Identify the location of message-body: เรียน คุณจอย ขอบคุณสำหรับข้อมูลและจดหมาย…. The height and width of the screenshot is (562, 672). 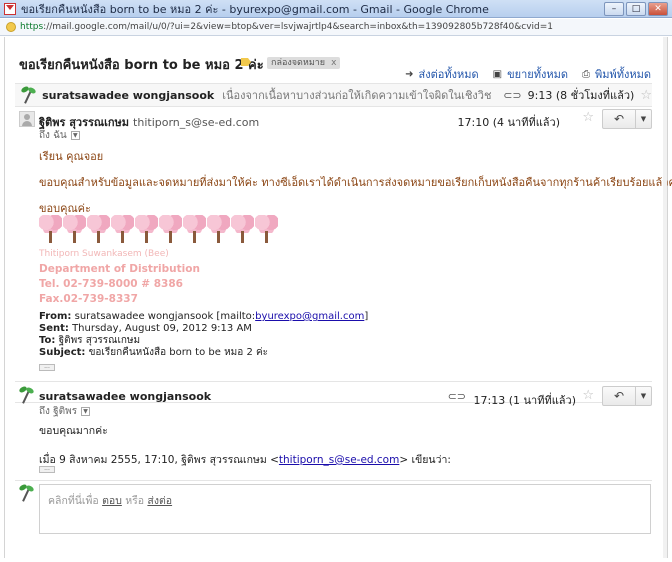
(355, 182).